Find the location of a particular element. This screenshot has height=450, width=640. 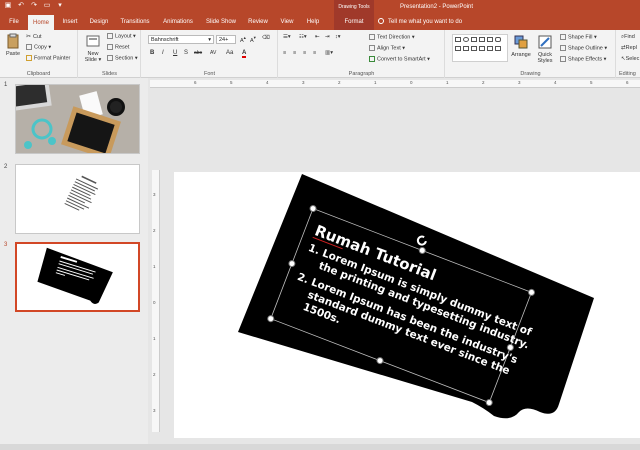

font-family-select: Bahnschrift ▾ is located at coordinates (181, 39).